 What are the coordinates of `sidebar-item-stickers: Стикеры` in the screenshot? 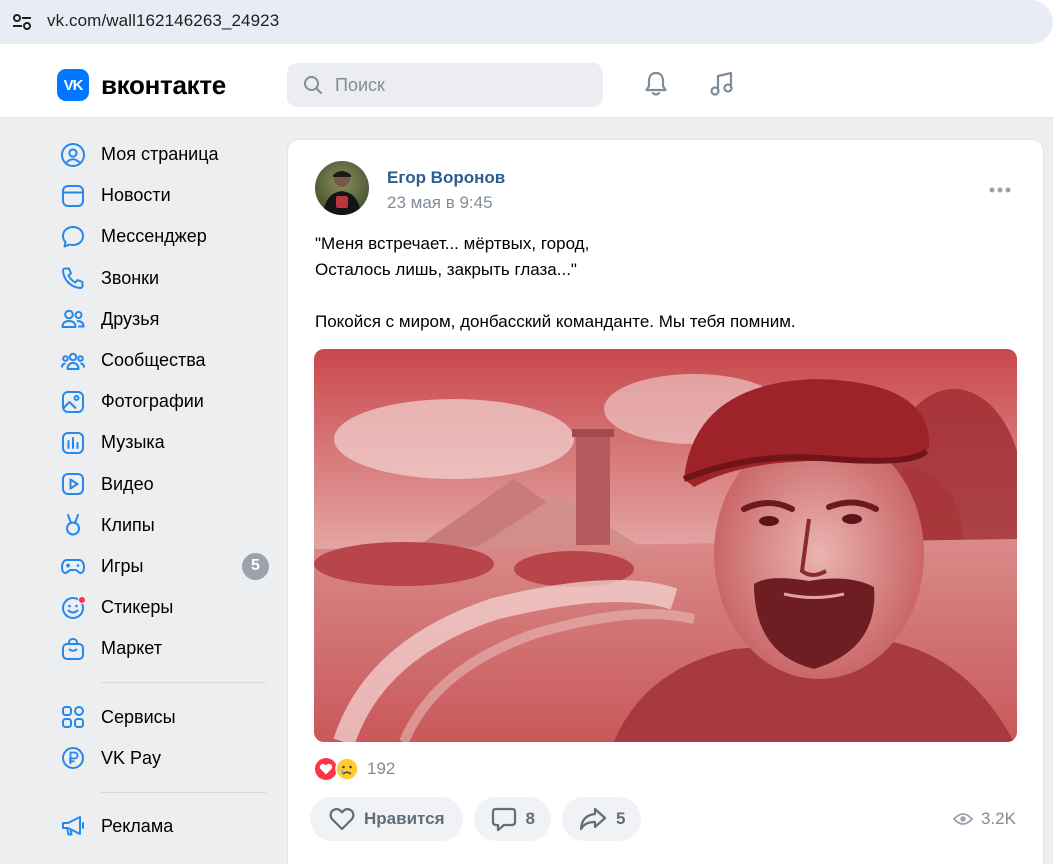 It's located at (164, 607).